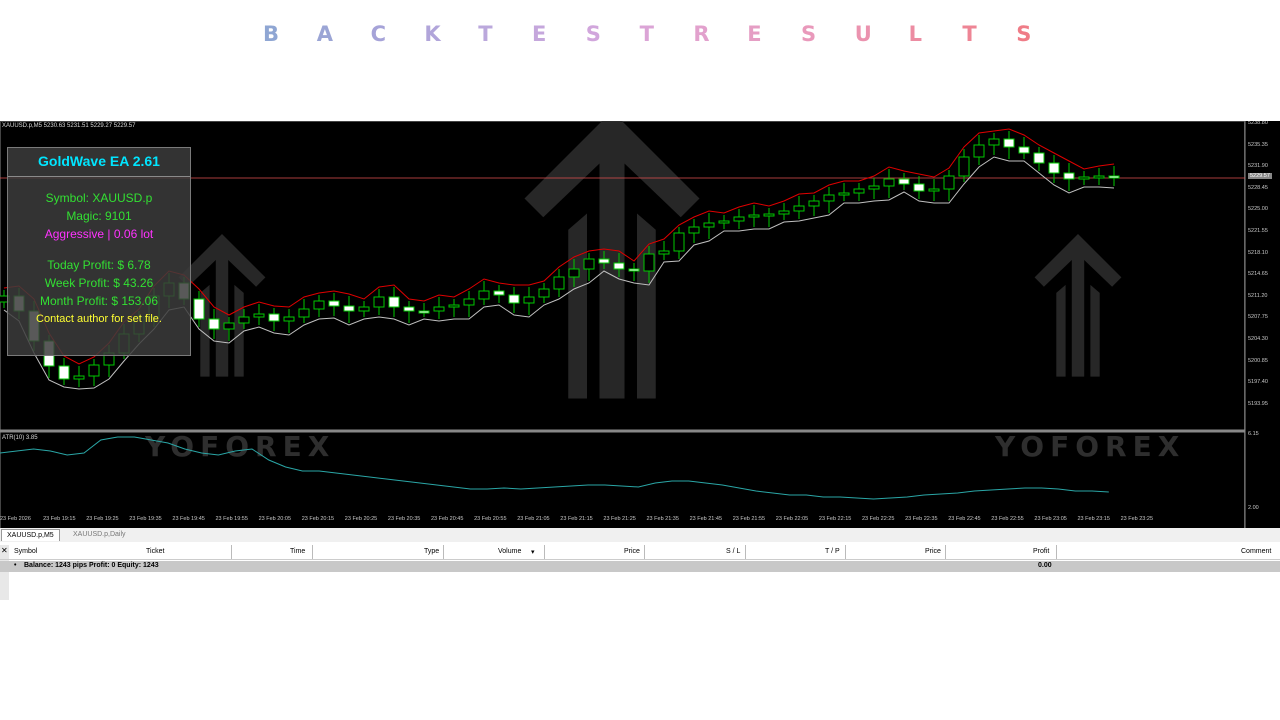 This screenshot has width=1280, height=720. Describe the element at coordinates (832, 551) in the screenshot. I see `col-tp: T / P` at that location.